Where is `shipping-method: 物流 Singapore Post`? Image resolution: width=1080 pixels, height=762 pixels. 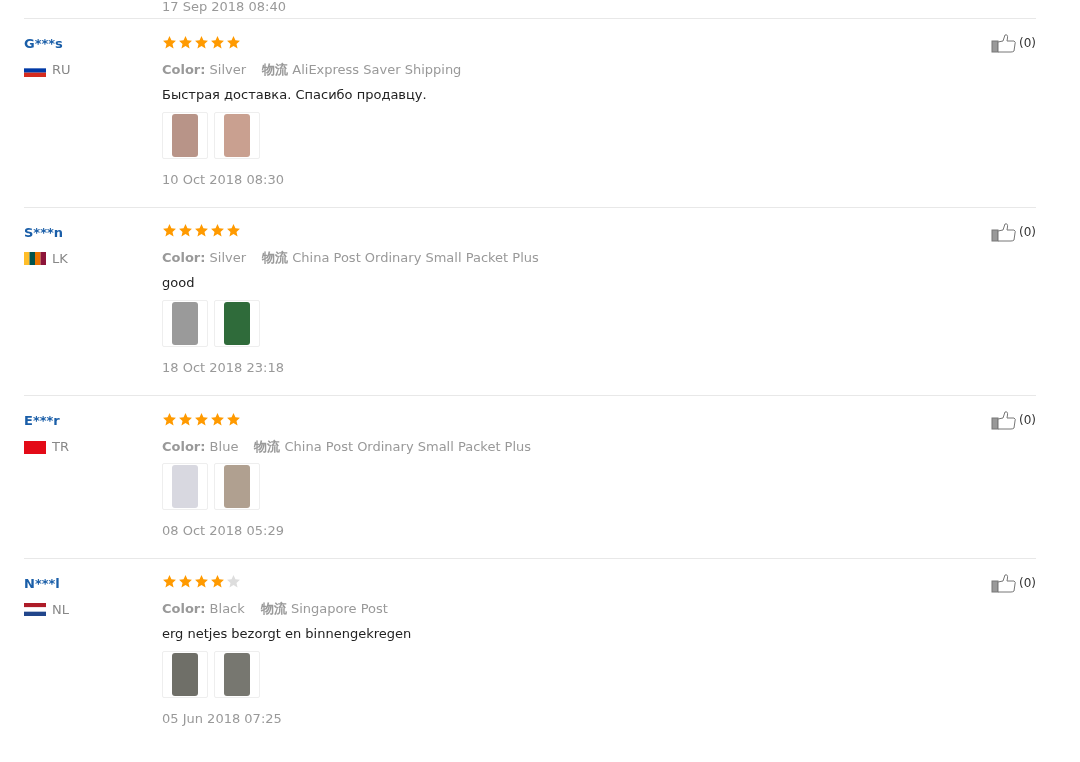 shipping-method: 物流 Singapore Post is located at coordinates (324, 609).